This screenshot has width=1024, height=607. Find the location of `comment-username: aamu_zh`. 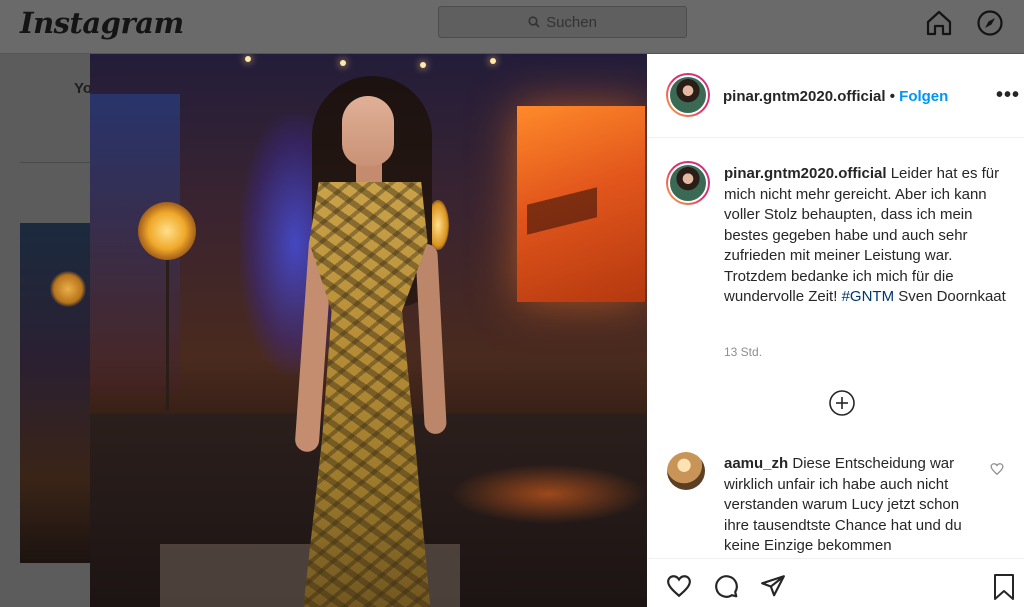

comment-username: aamu_zh is located at coordinates (756, 463).